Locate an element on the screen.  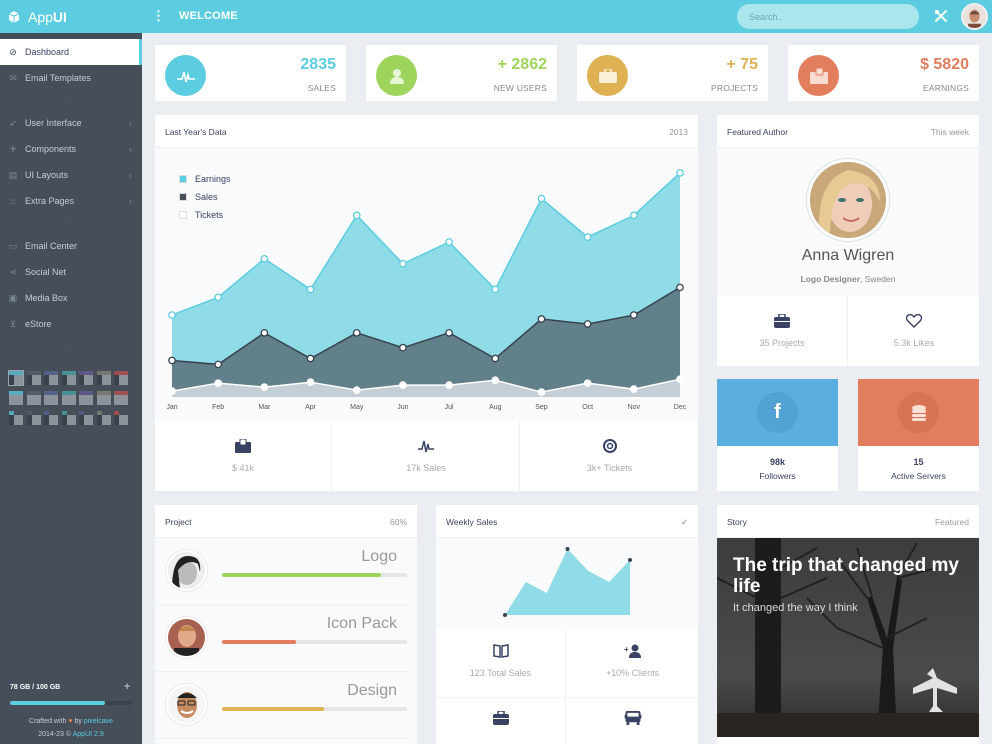
weekly-chart-area is located at coordinates (567, 583).